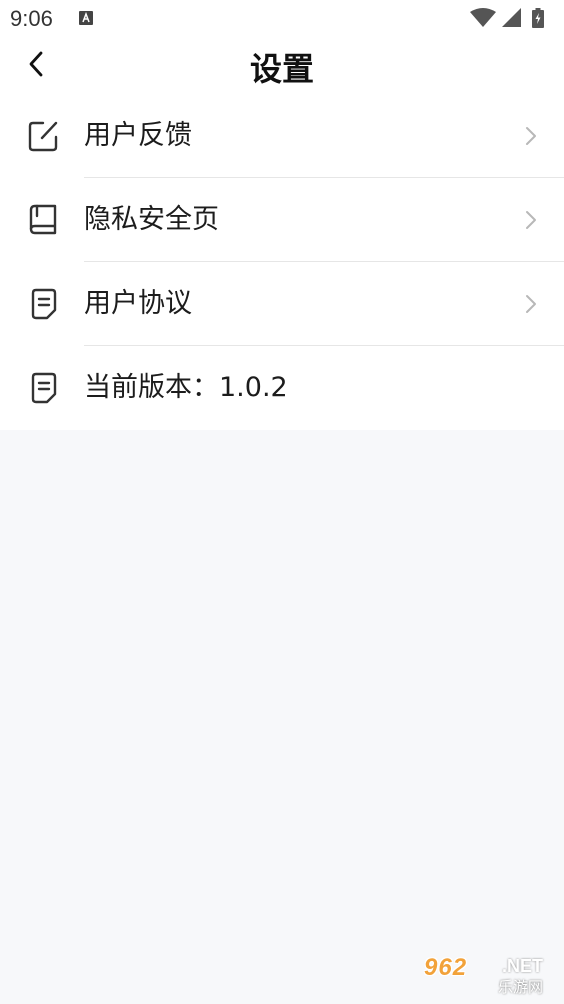 This screenshot has height=1004, width=564. I want to click on menu-item-label: 用户反馈, so click(138, 135).